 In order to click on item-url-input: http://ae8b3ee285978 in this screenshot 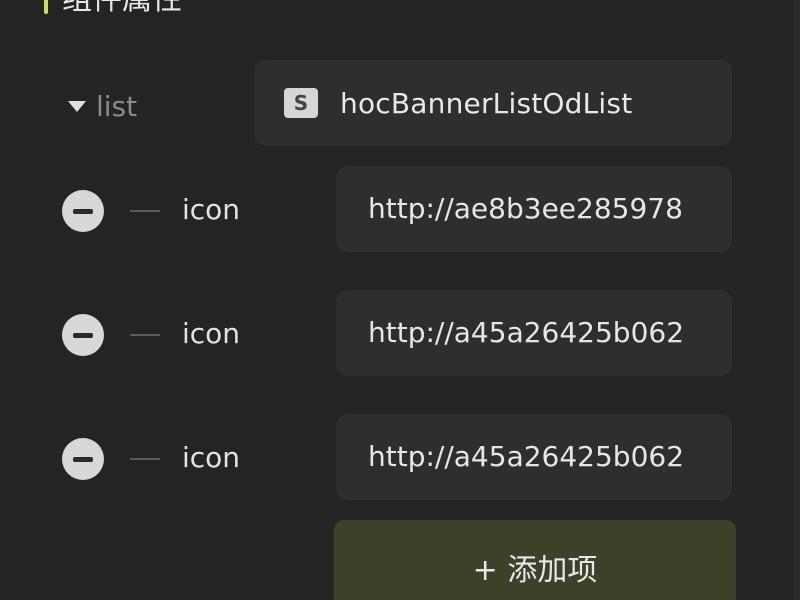, I will do `click(534, 209)`.